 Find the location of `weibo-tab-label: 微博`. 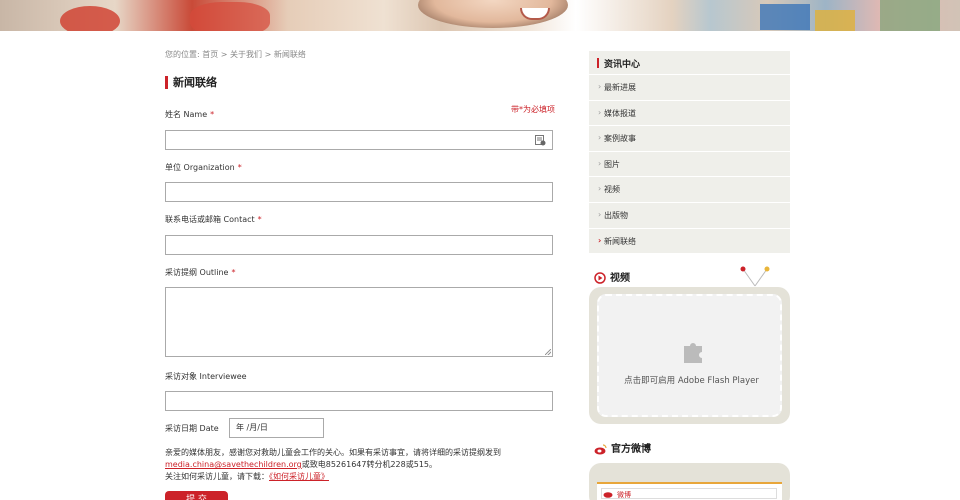

weibo-tab-label: 微博 is located at coordinates (624, 495).